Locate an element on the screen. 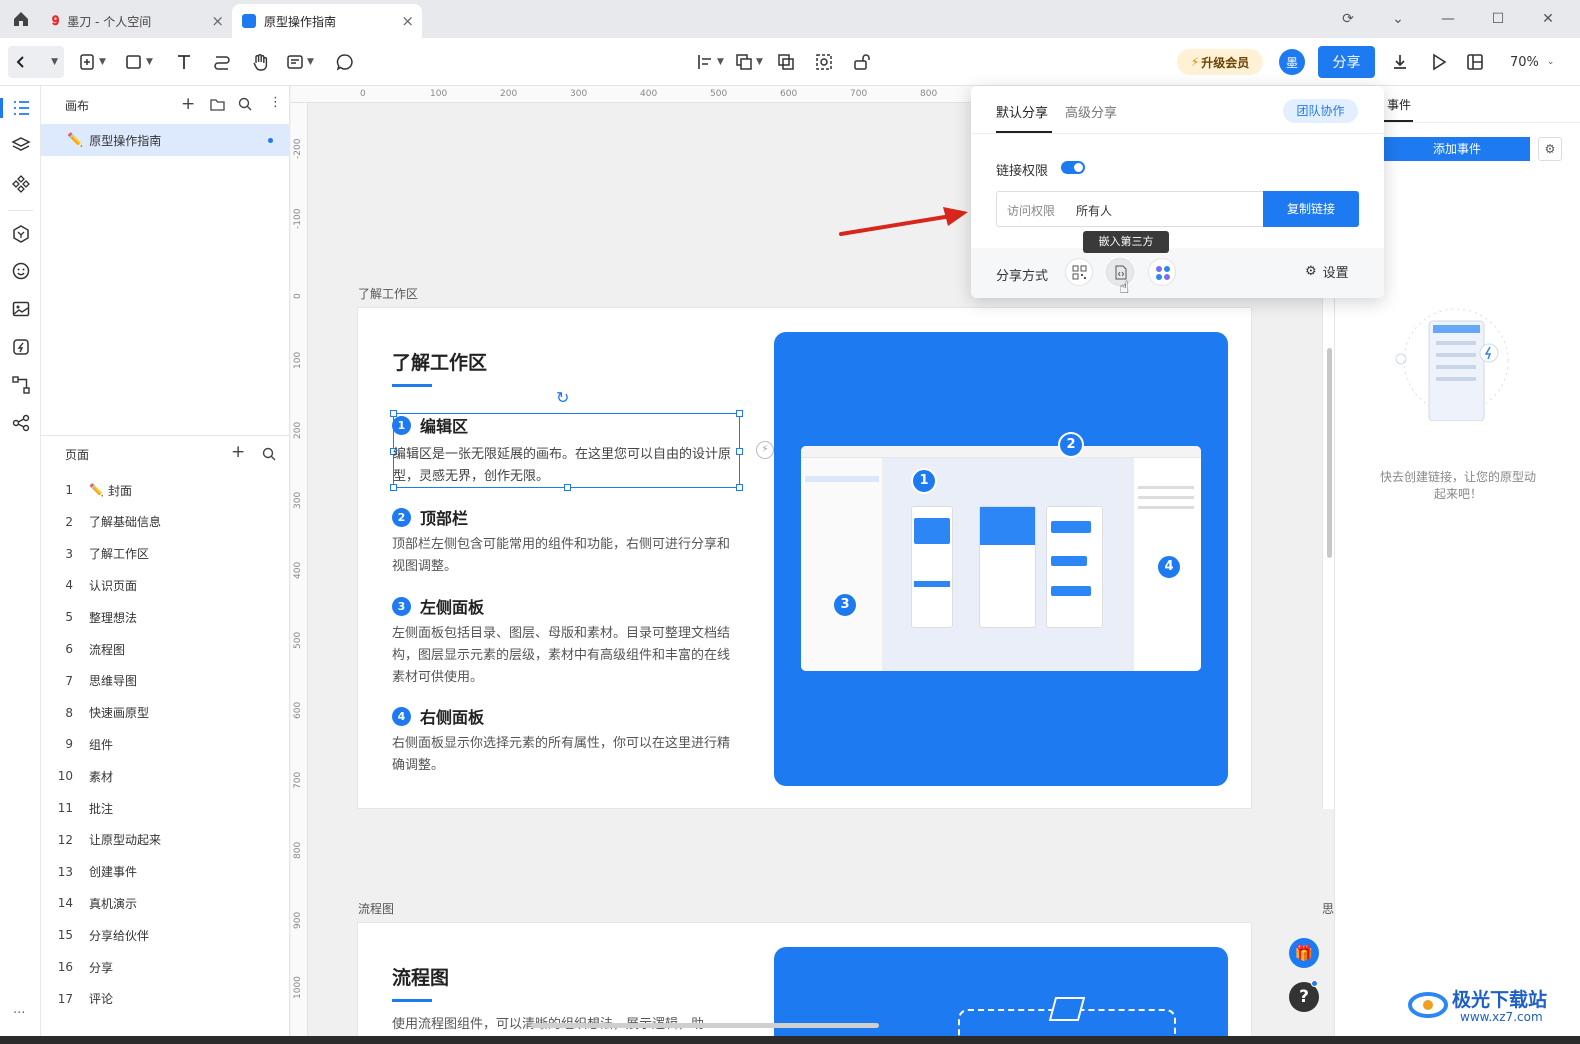 The height and width of the screenshot is (1044, 1580). ruler-tick-label: 500 is located at coordinates (719, 94).